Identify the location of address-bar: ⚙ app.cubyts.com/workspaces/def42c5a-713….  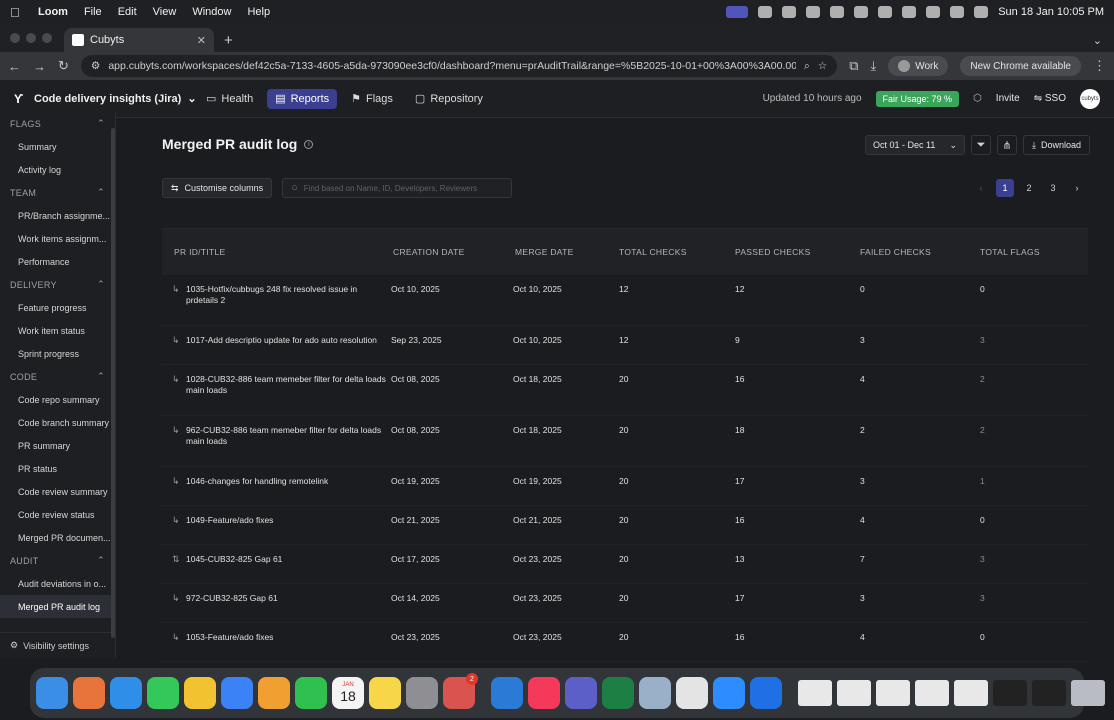
(459, 66).